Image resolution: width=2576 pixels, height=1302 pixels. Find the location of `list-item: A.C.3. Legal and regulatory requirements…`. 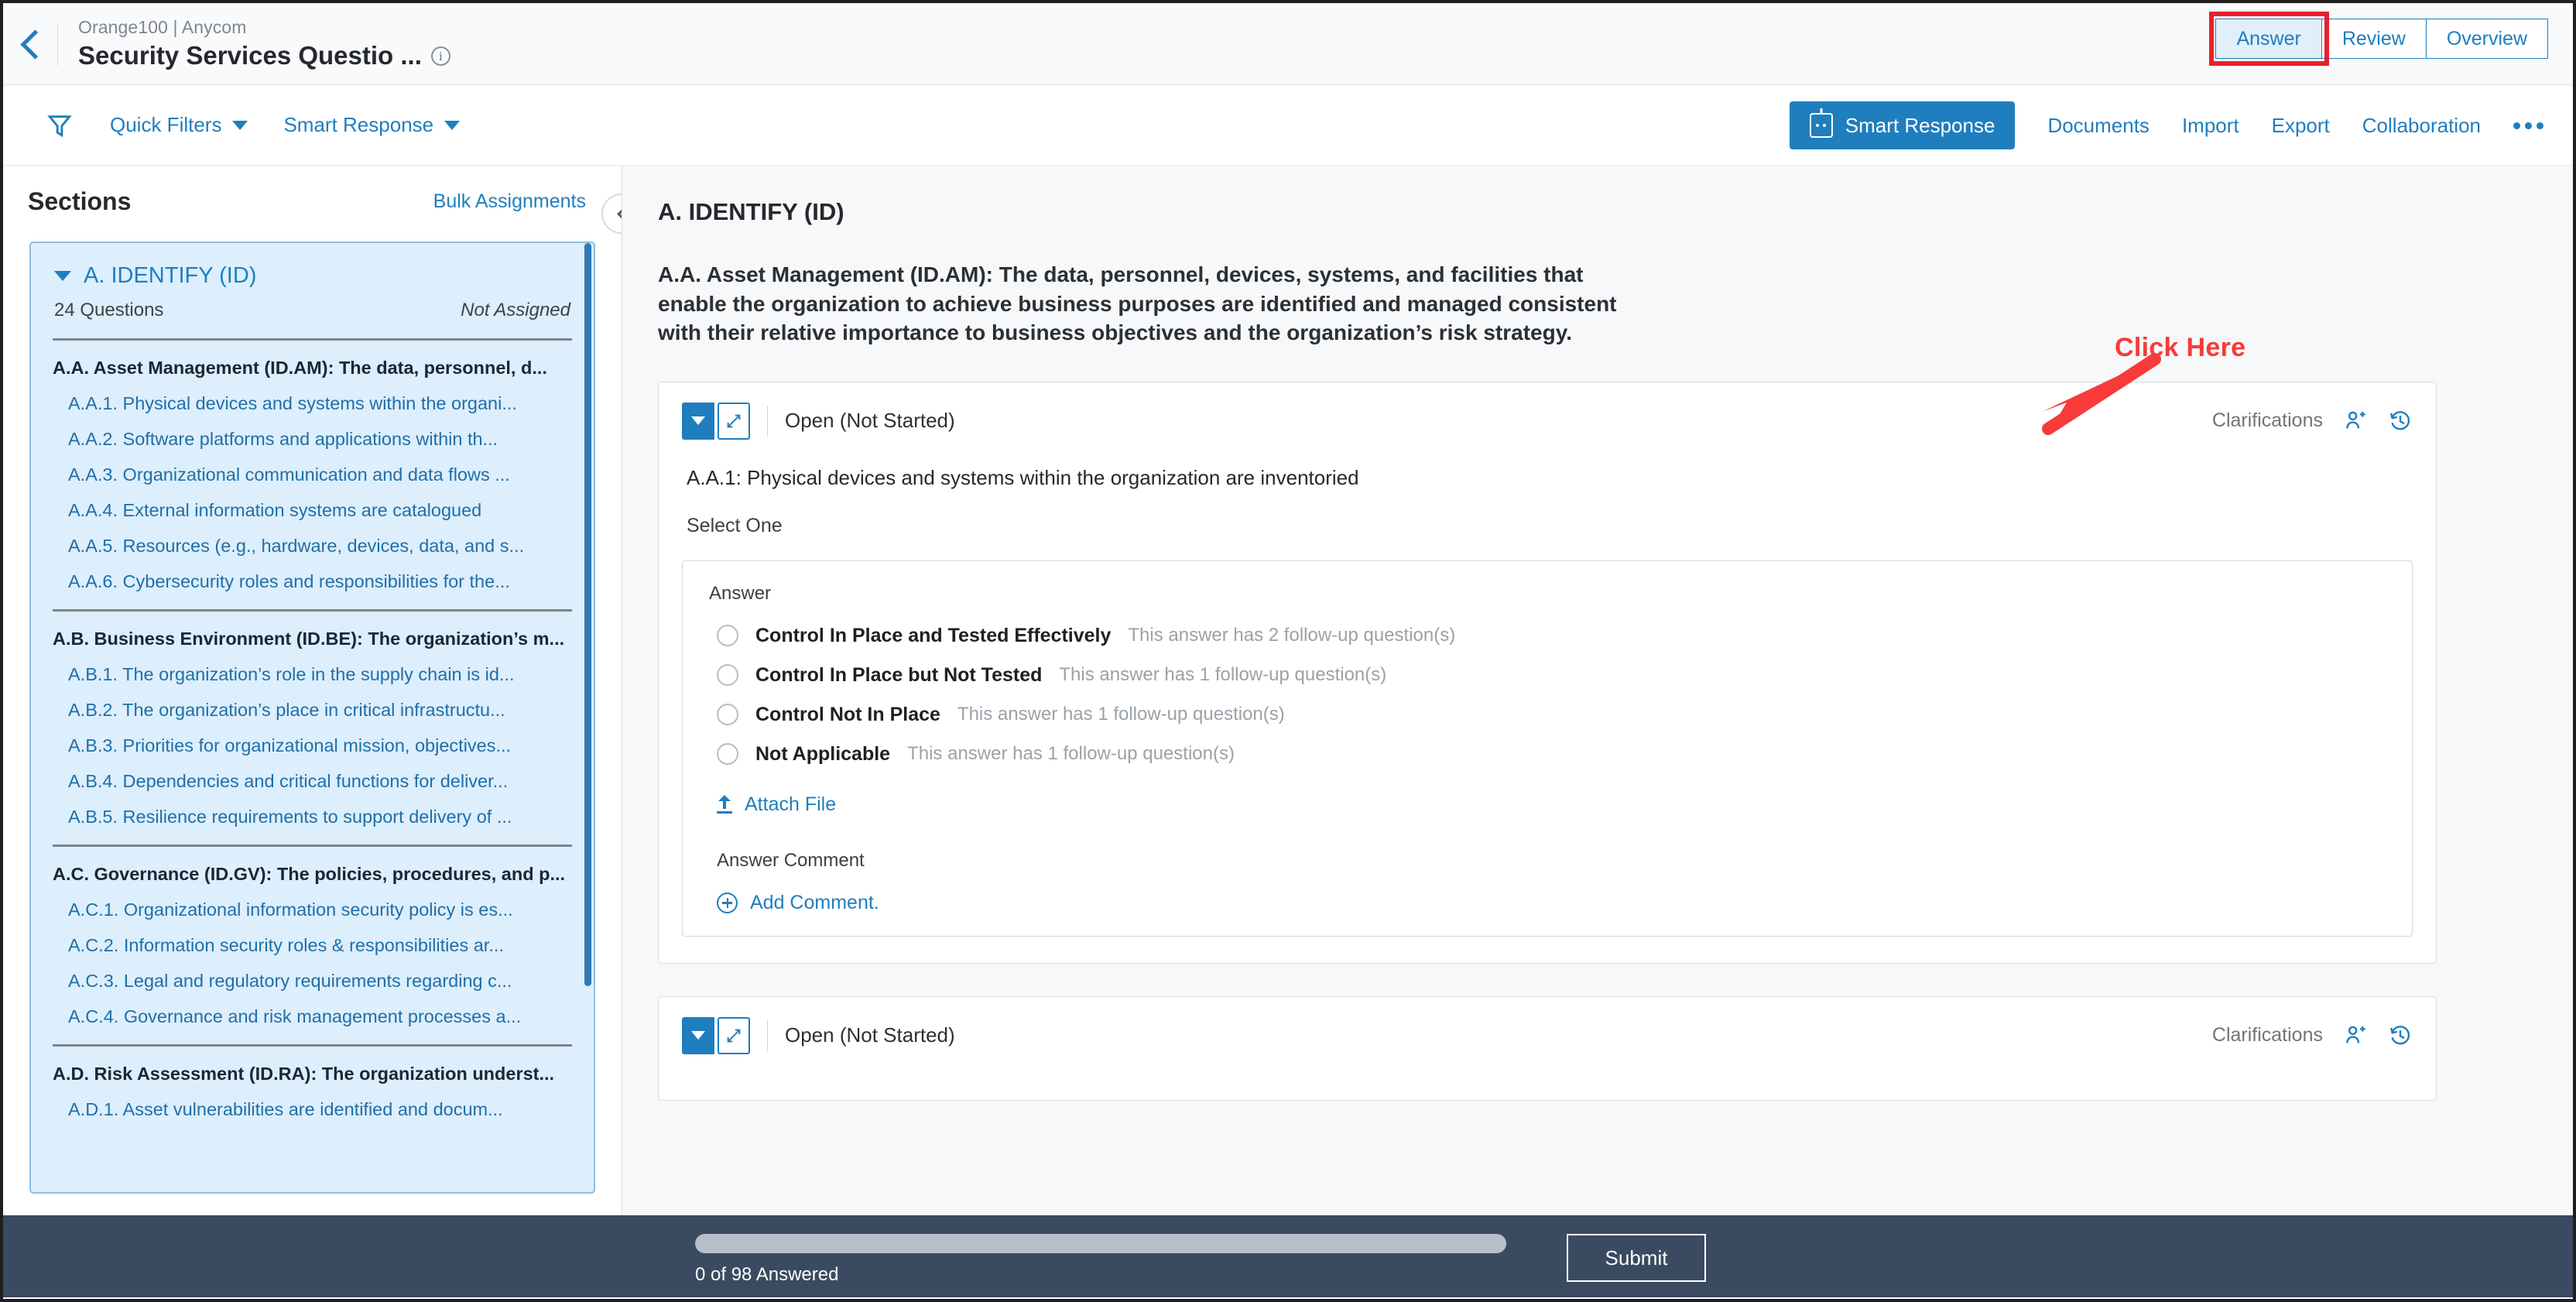

list-item: A.C.3. Legal and regulatory requirements… is located at coordinates (312, 974).